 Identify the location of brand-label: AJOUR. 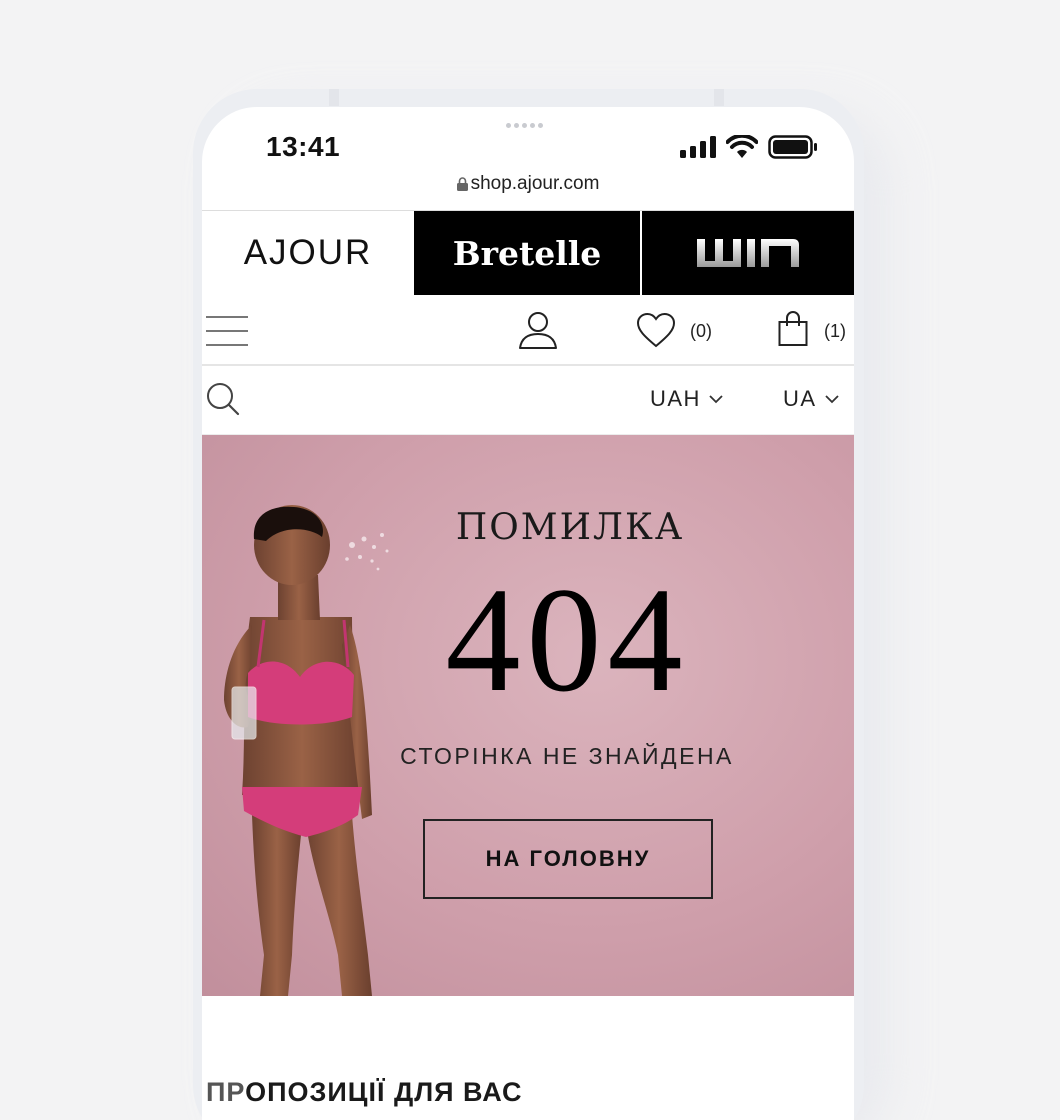
(308, 252).